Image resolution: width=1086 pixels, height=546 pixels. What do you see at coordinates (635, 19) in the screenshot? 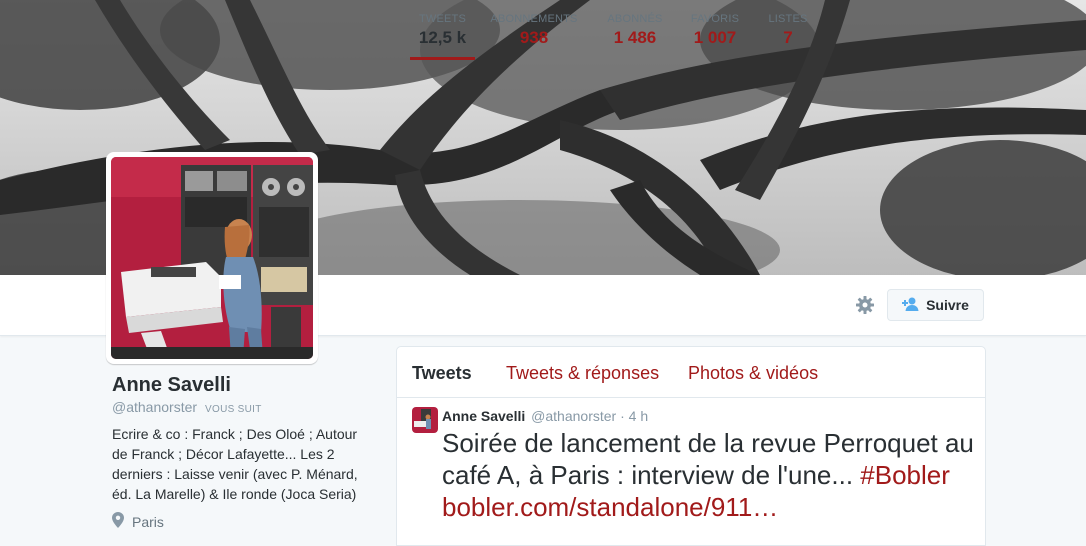
I see `stat-label: ABONNÉS` at bounding box center [635, 19].